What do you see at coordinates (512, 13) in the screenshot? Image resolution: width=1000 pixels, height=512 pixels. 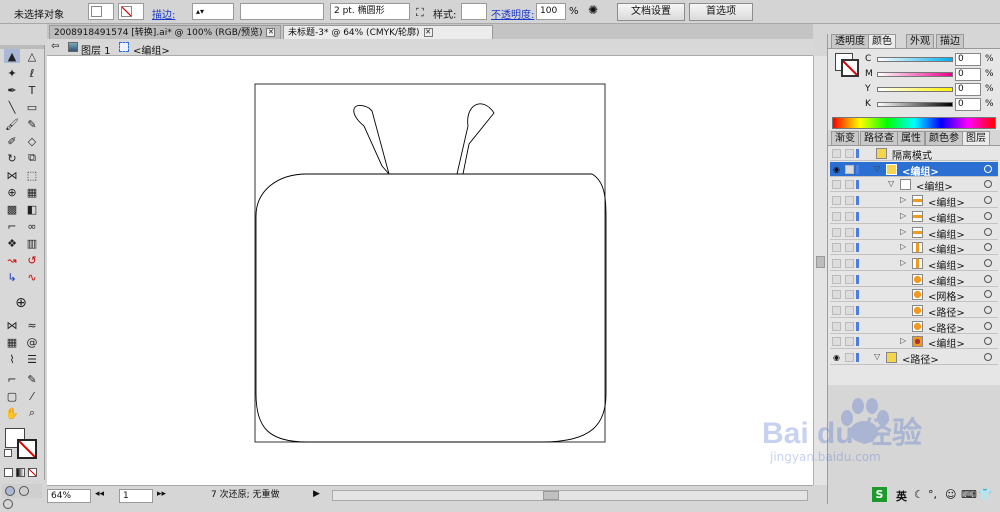 I see `opacity-link: 不透明度:` at bounding box center [512, 13].